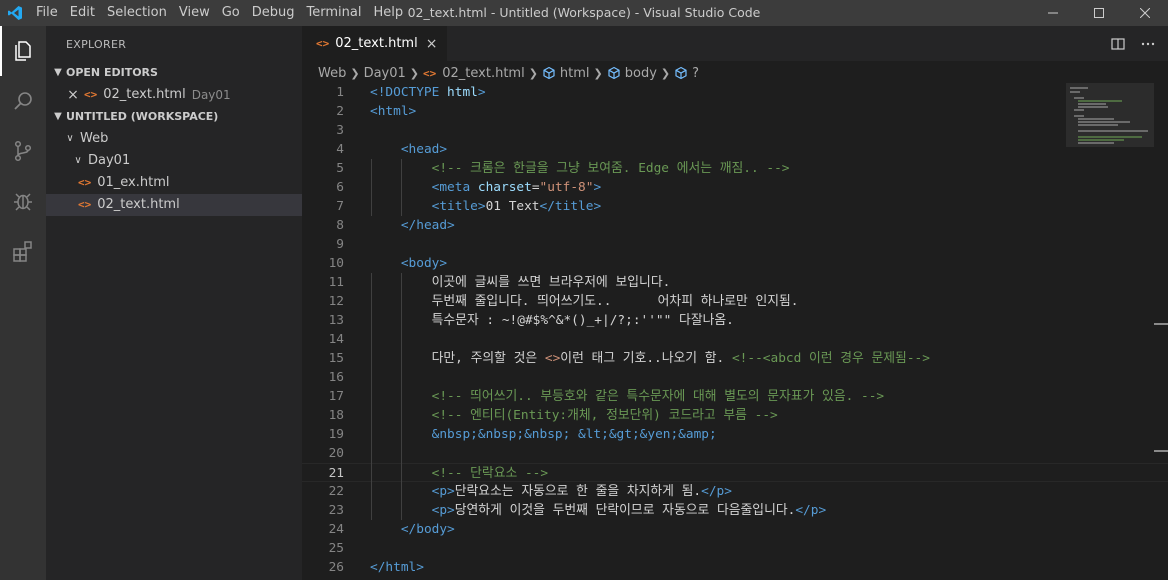 This screenshot has height=580, width=1168. I want to click on indent-guide, so click(371, 187).